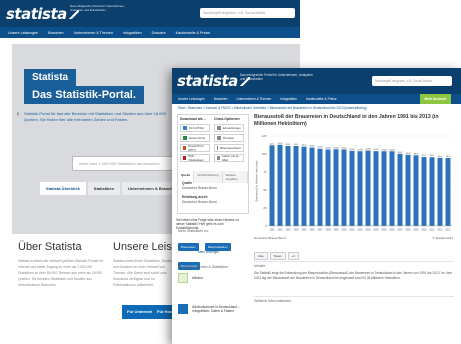 The image size is (461, 344). What do you see at coordinates (312, 186) in the screenshot?
I see `bar-1996` at bounding box center [312, 186].